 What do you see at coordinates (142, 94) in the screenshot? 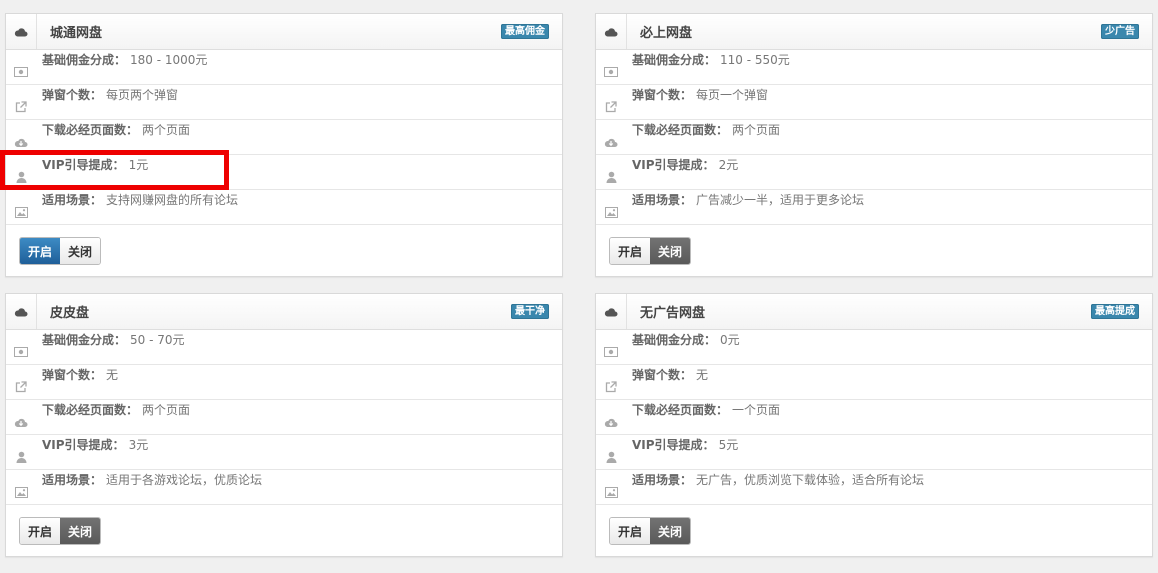
I see `row-value: 每页两个弹窗` at bounding box center [142, 94].